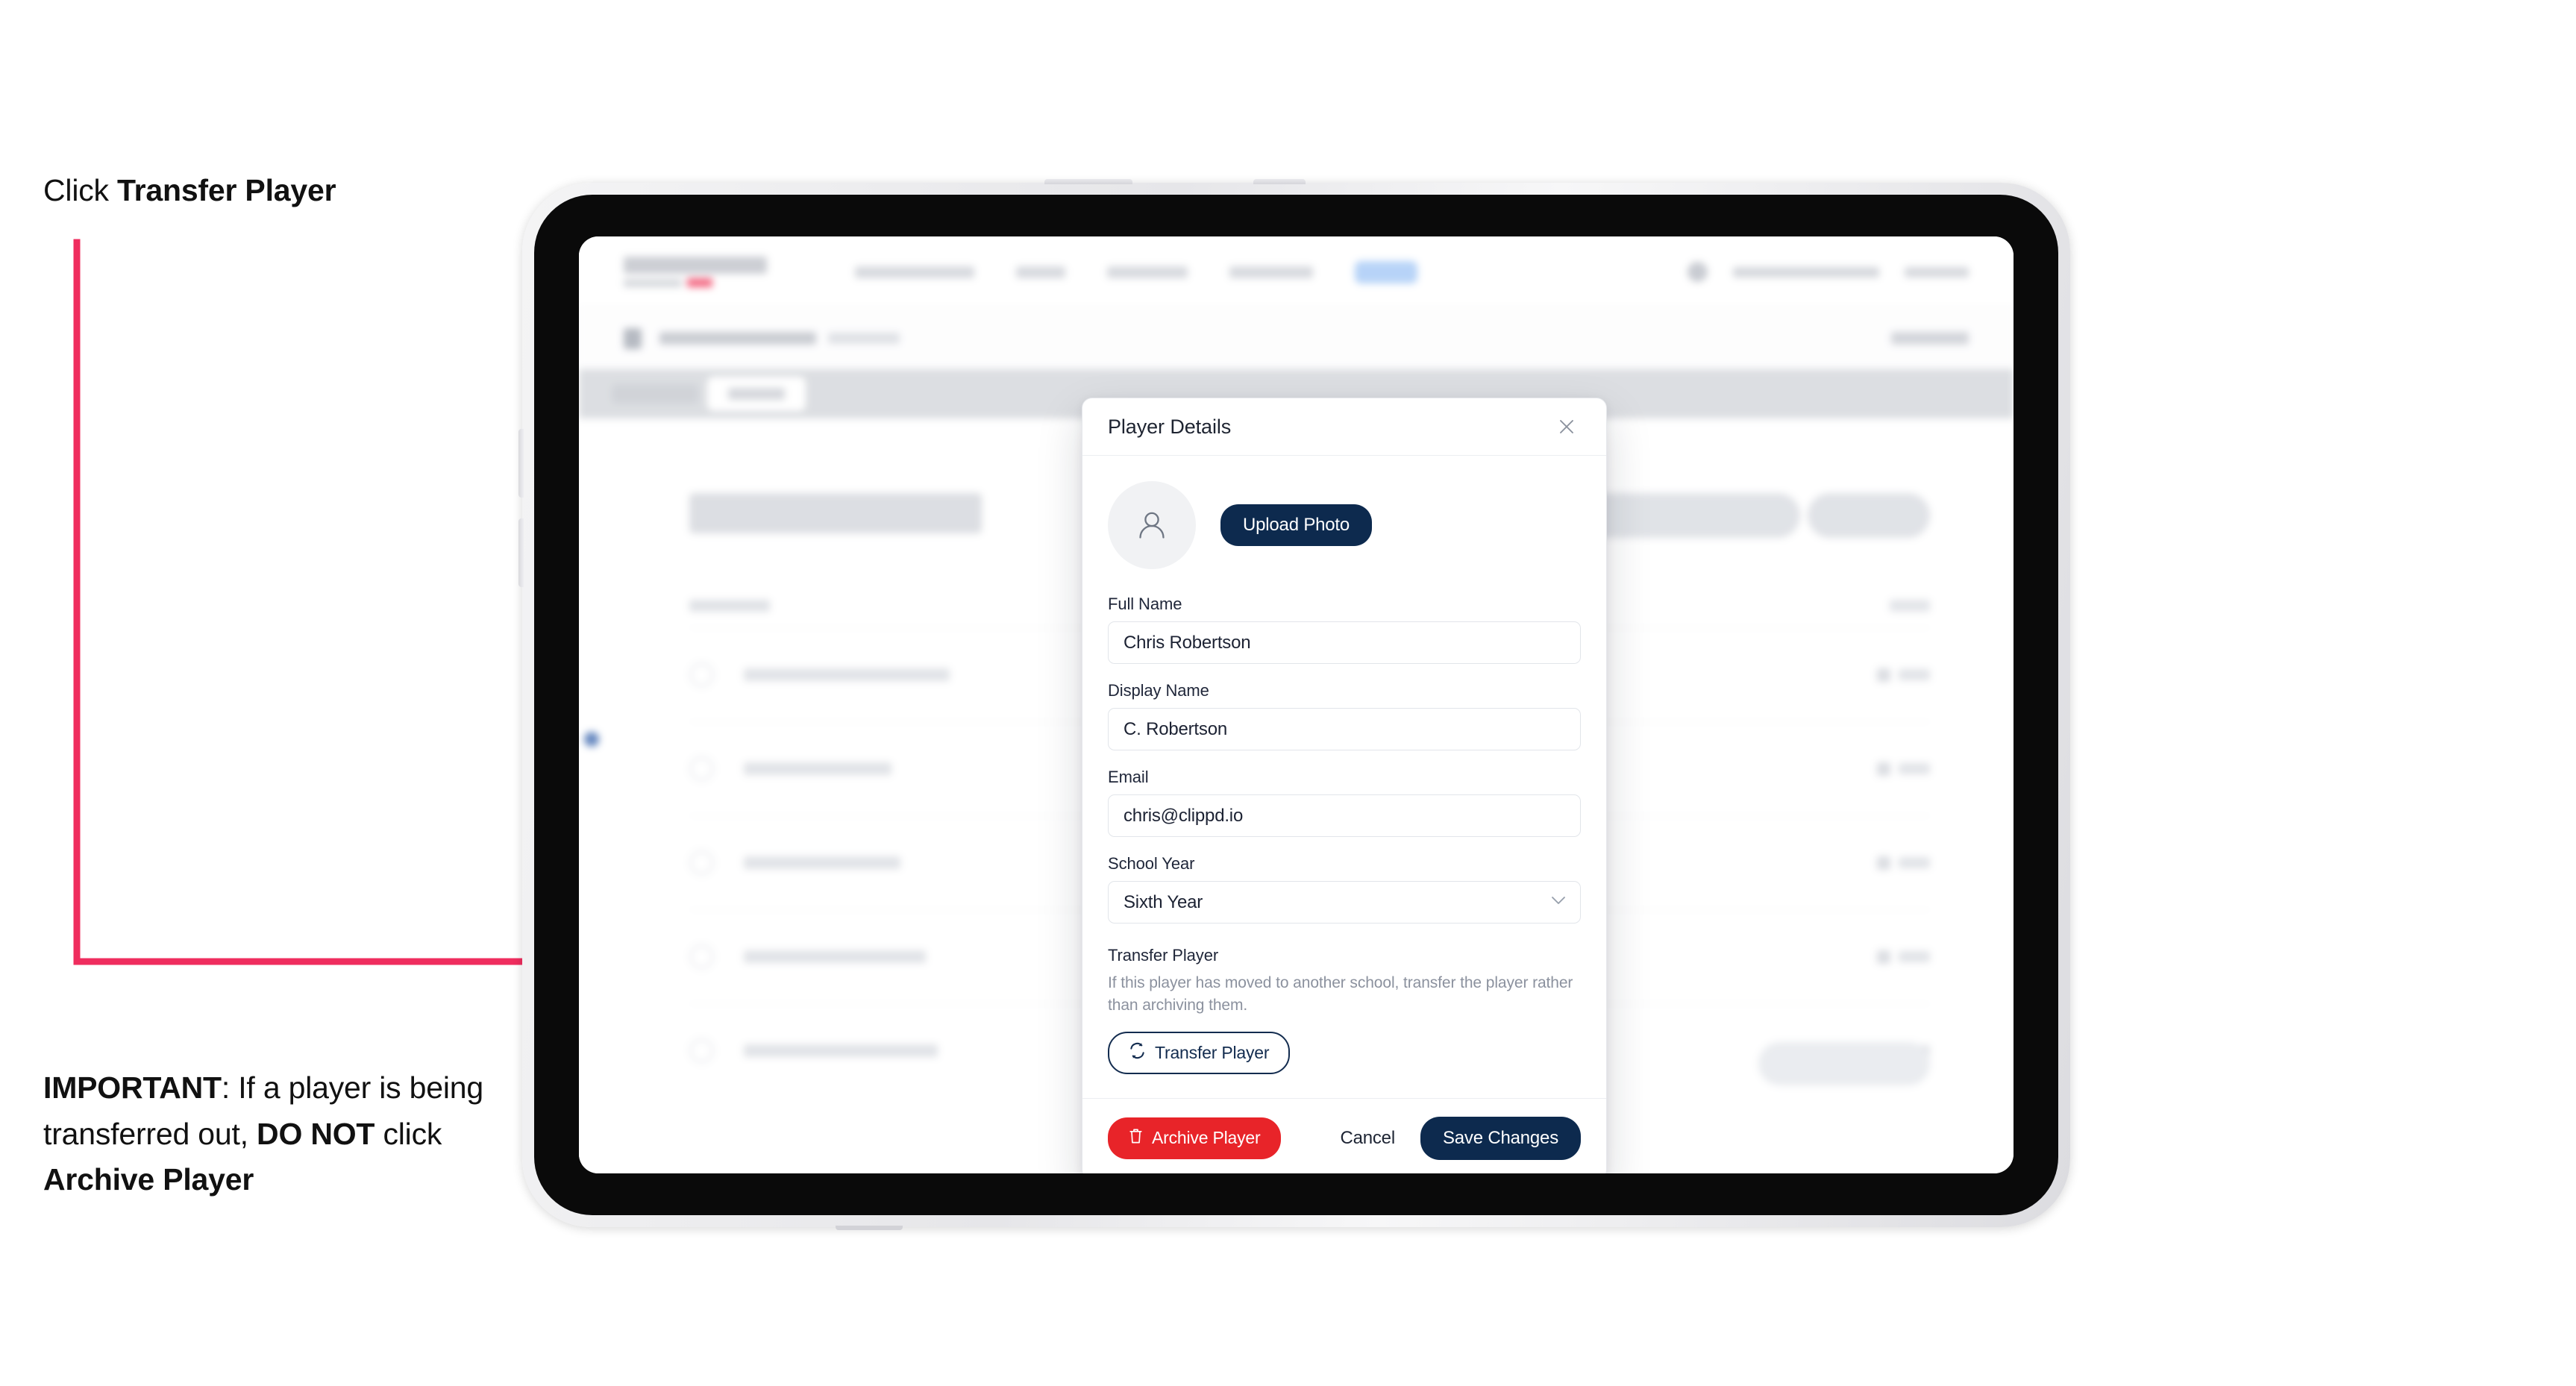  I want to click on field-display-name: Display Name, so click(1344, 715).